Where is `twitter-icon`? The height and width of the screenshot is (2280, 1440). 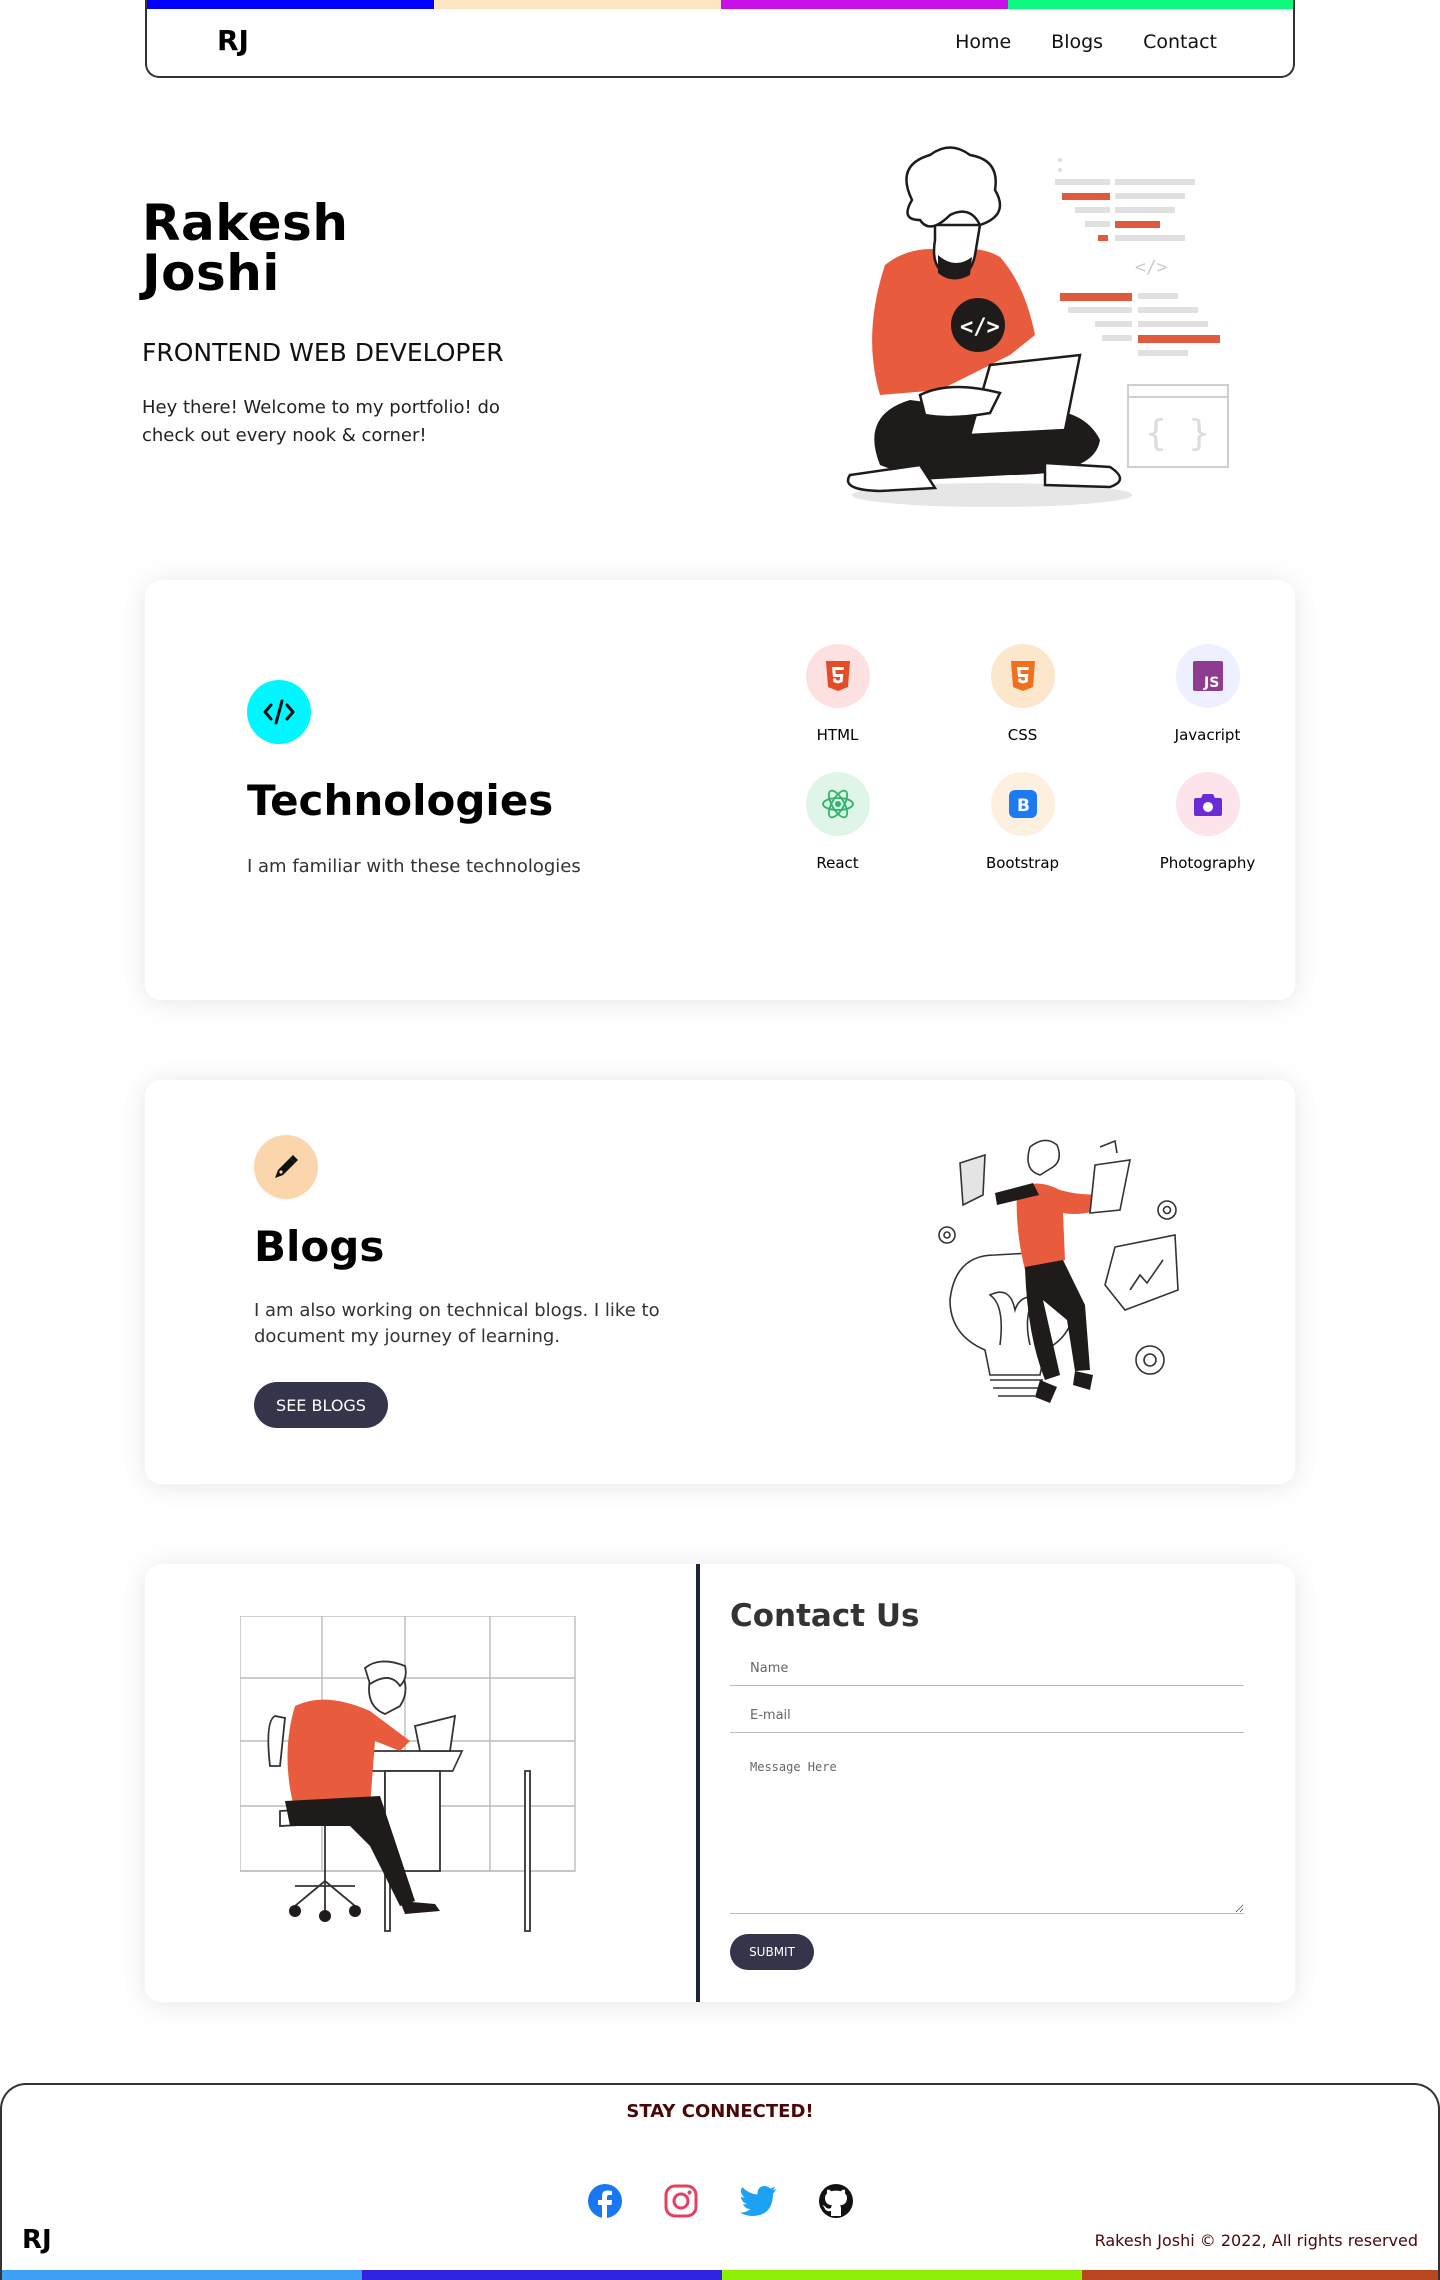 twitter-icon is located at coordinates (758, 2201).